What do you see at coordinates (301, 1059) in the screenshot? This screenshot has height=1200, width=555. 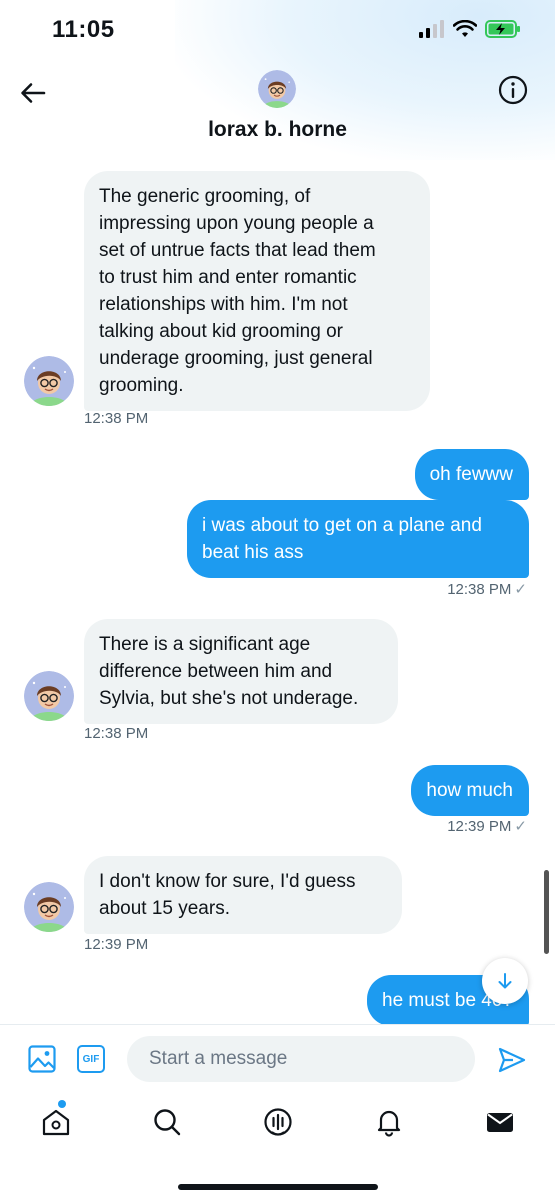 I see `message-input` at bounding box center [301, 1059].